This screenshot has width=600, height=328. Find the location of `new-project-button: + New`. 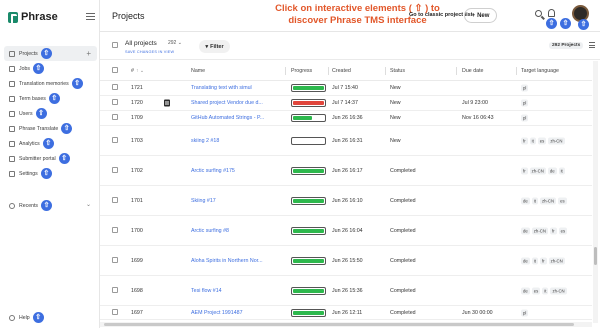

new-project-button: + New is located at coordinates (480, 15).